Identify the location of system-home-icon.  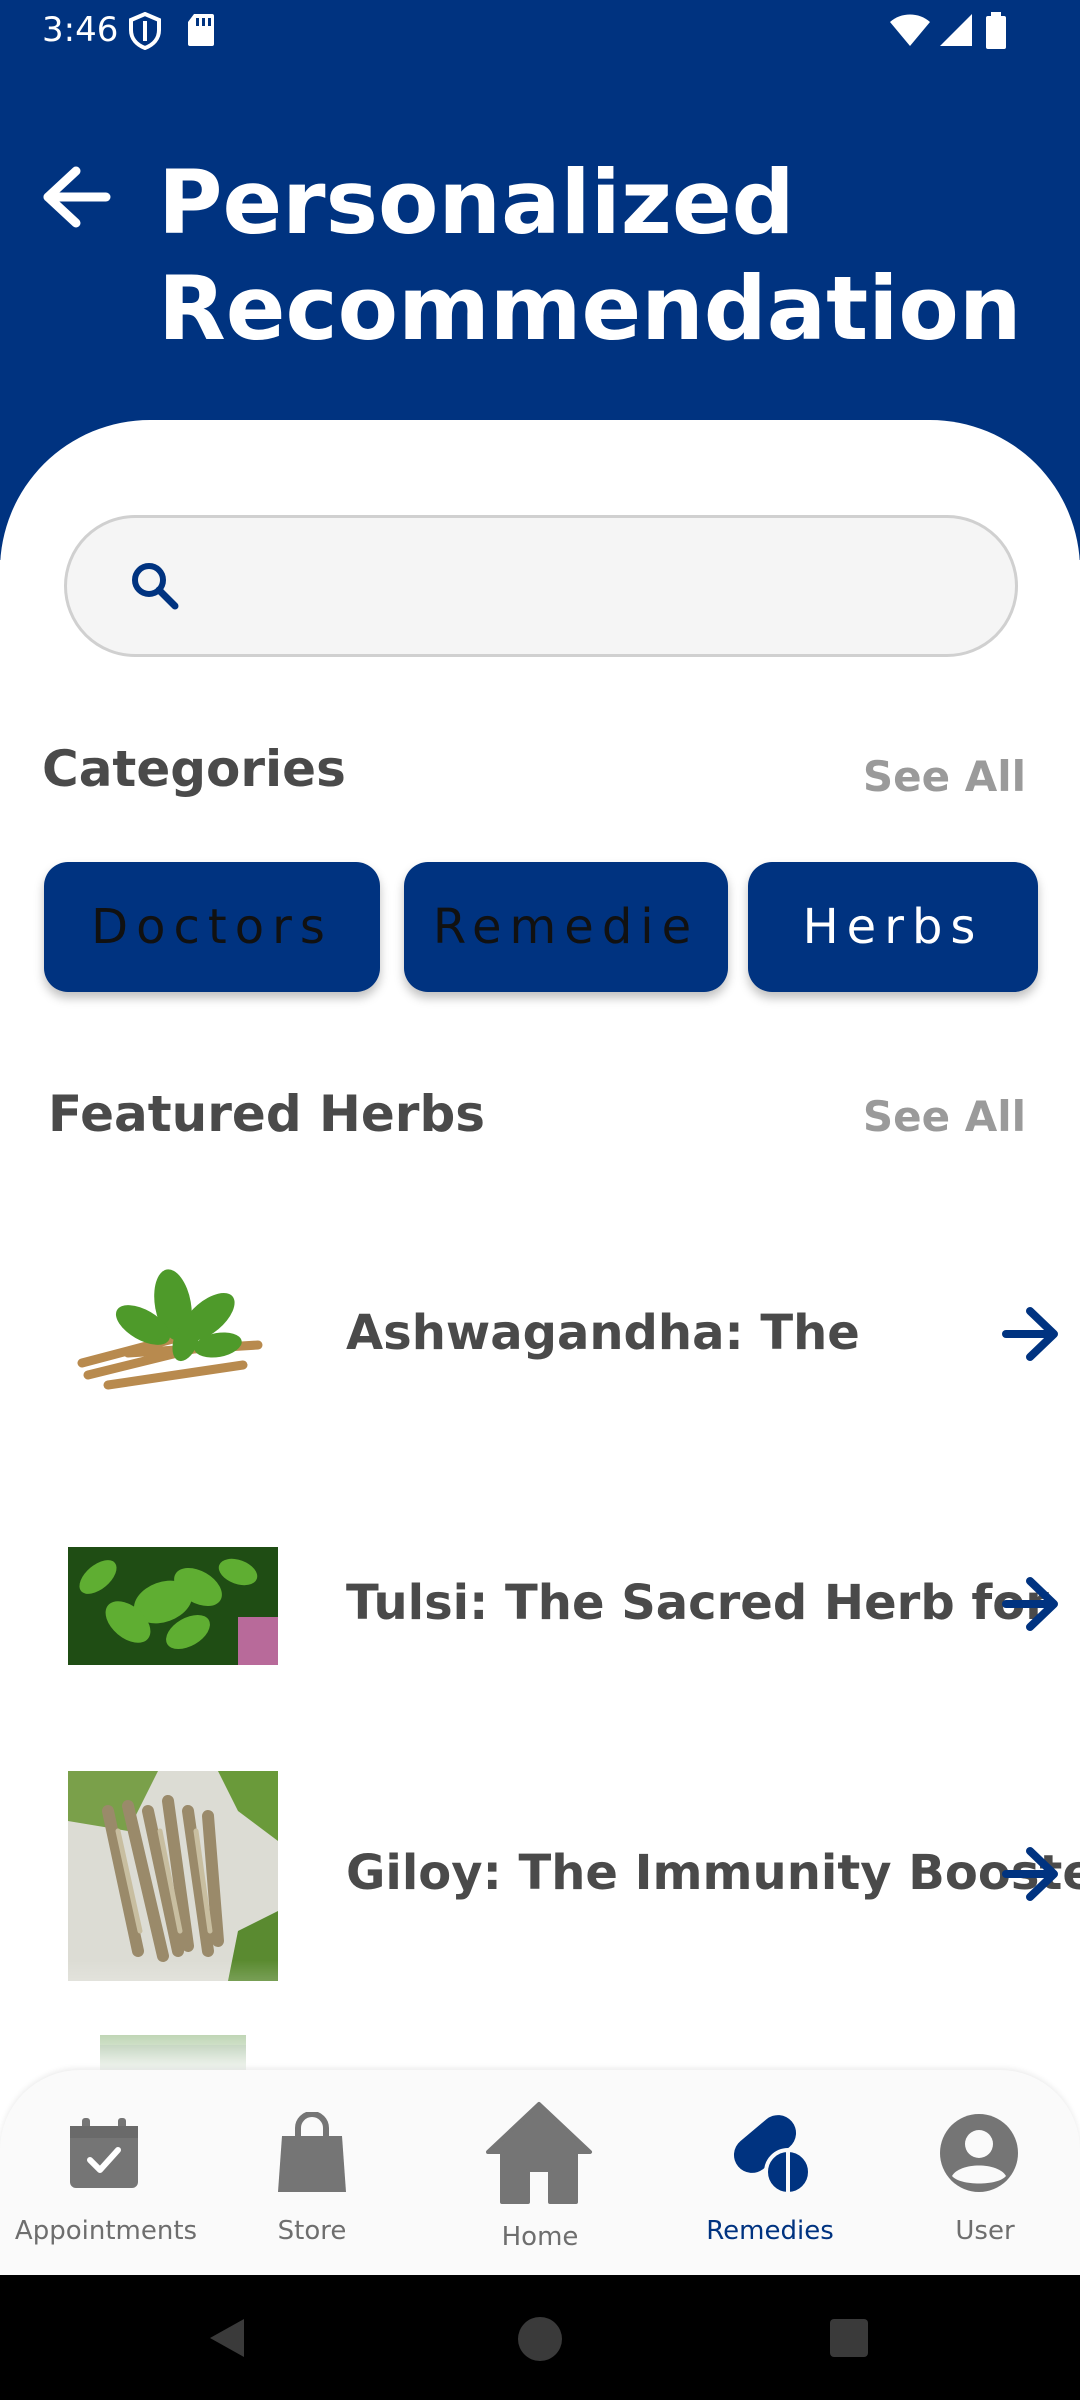
(540, 2339).